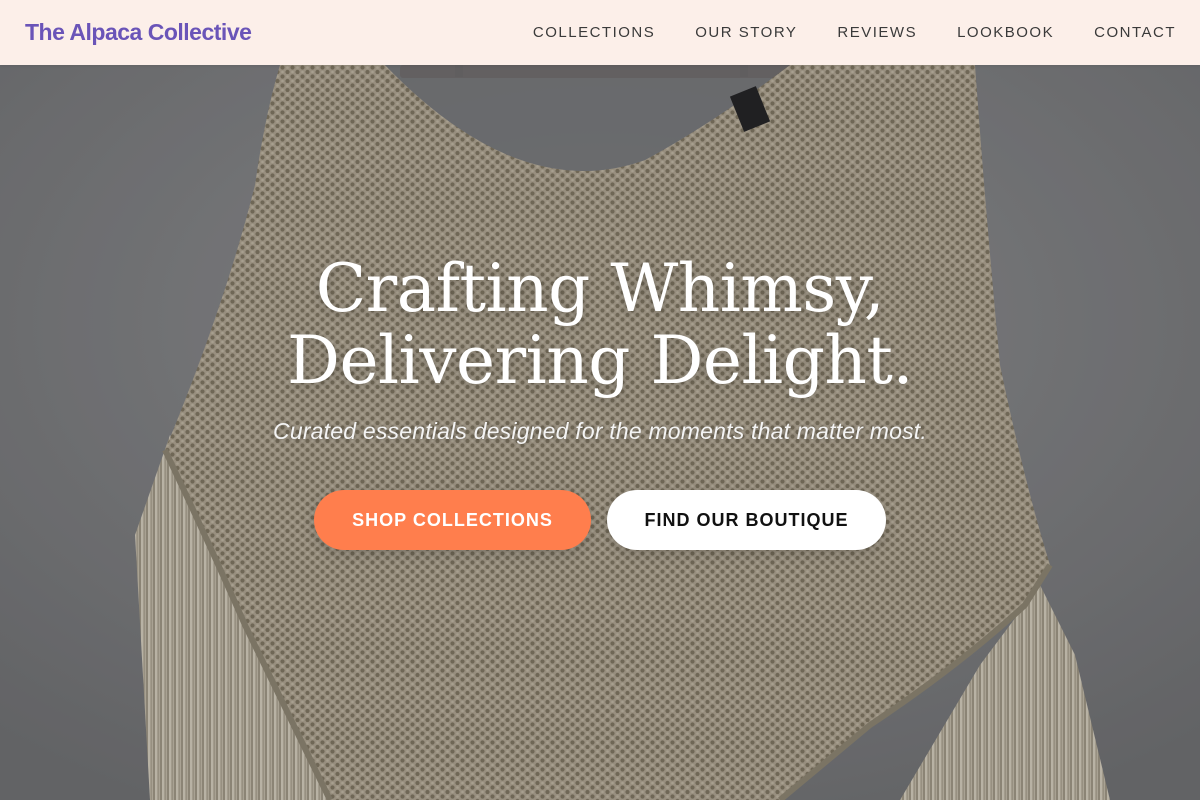  Describe the element at coordinates (1135, 32) in the screenshot. I see `nav-contact: CONTACT` at that location.